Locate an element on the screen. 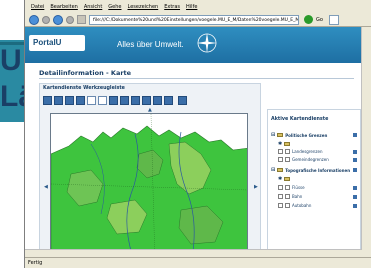 Image resolution: width=371 pixels, height=268 pixels. pan-west-icon: ◀ is located at coordinates (46, 187).